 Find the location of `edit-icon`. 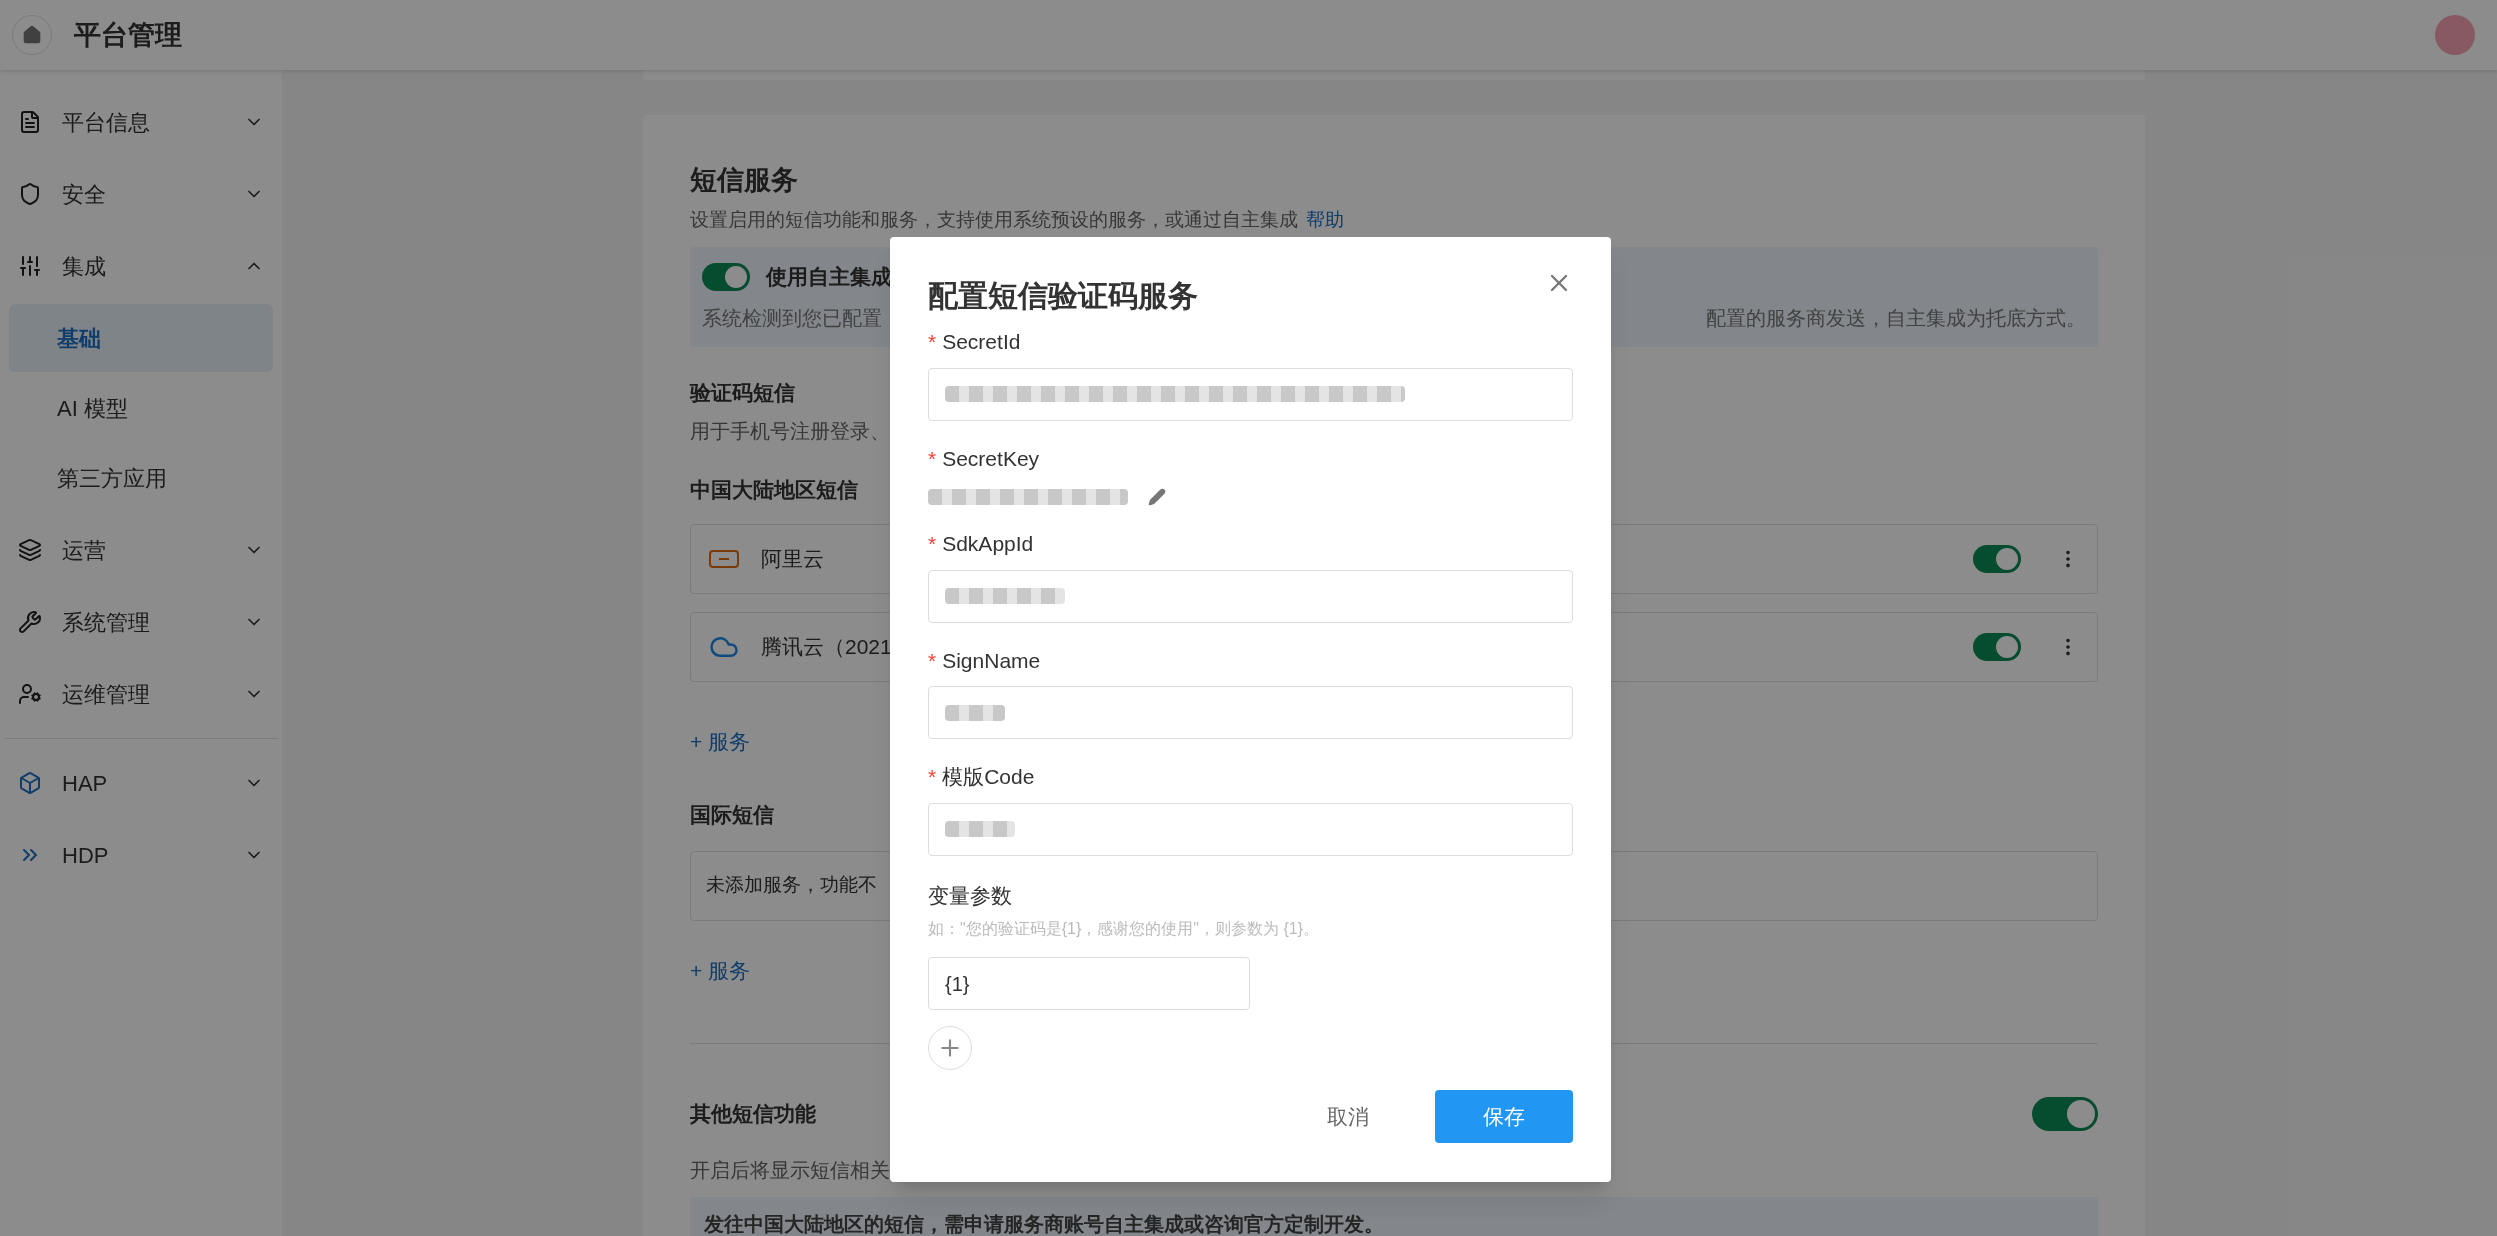

edit-icon is located at coordinates (1157, 497).